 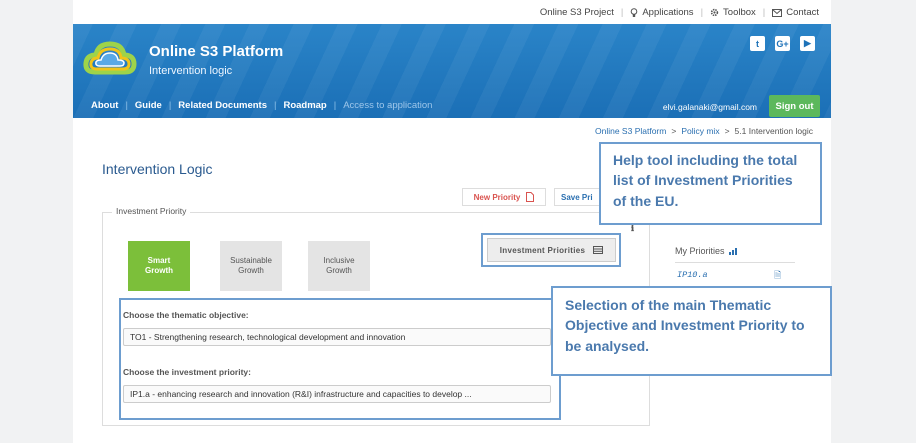 I want to click on twitter-icon: t, so click(x=757, y=43).